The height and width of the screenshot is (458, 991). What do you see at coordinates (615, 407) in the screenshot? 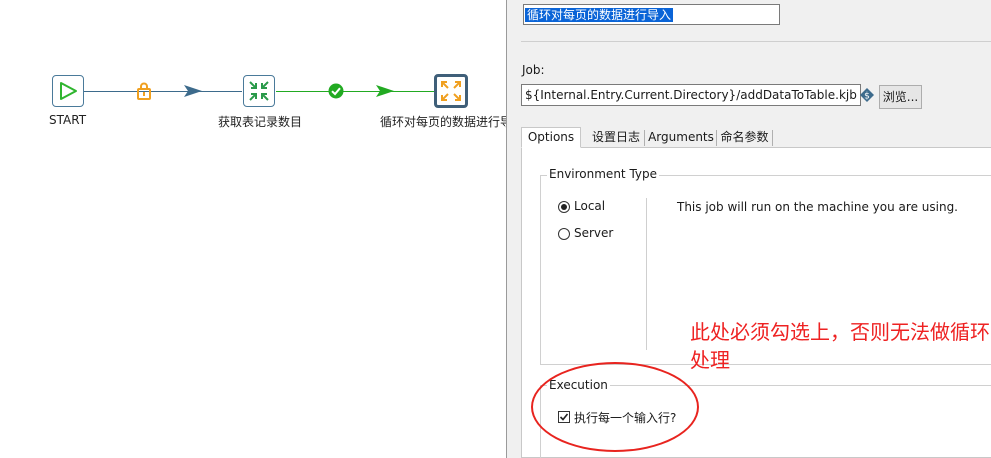
I see `annotation-ellipse` at bounding box center [615, 407].